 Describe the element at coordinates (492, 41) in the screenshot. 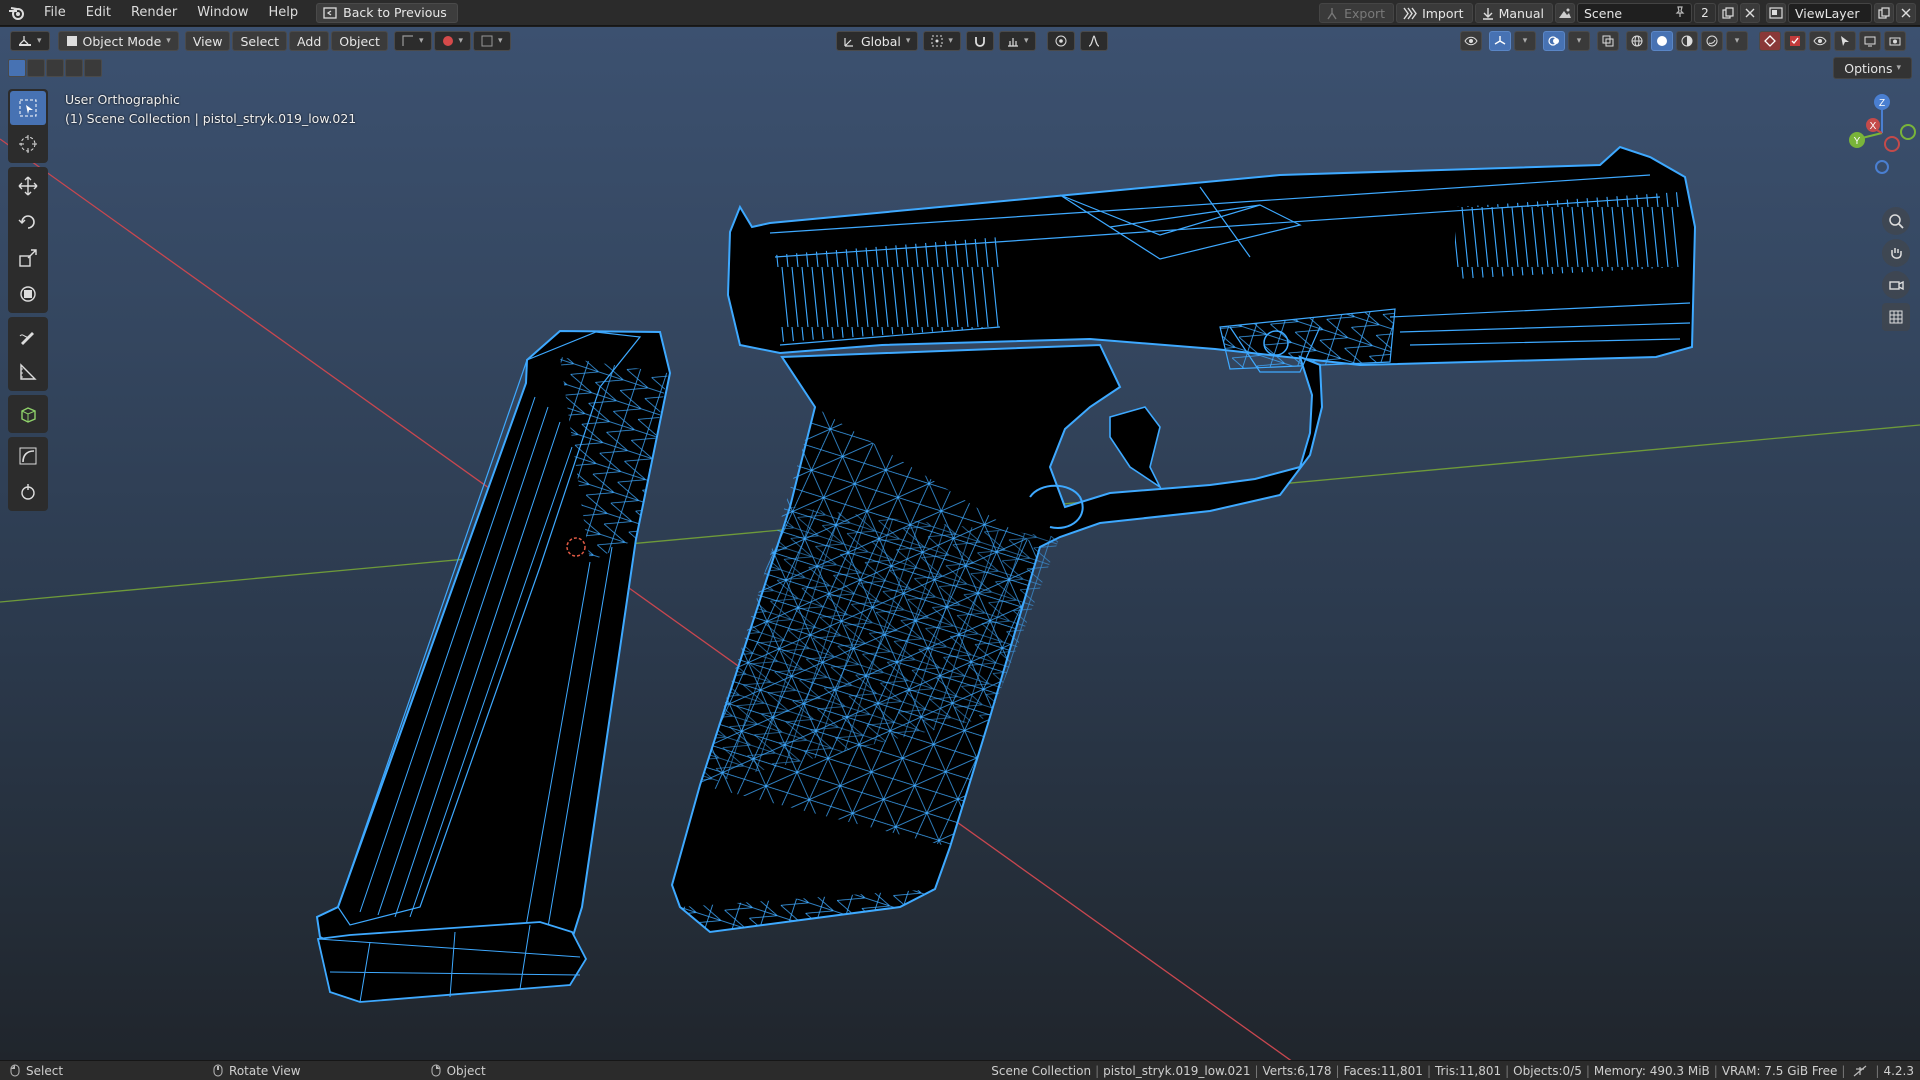

I see `snapping-options-button: ▾` at that location.